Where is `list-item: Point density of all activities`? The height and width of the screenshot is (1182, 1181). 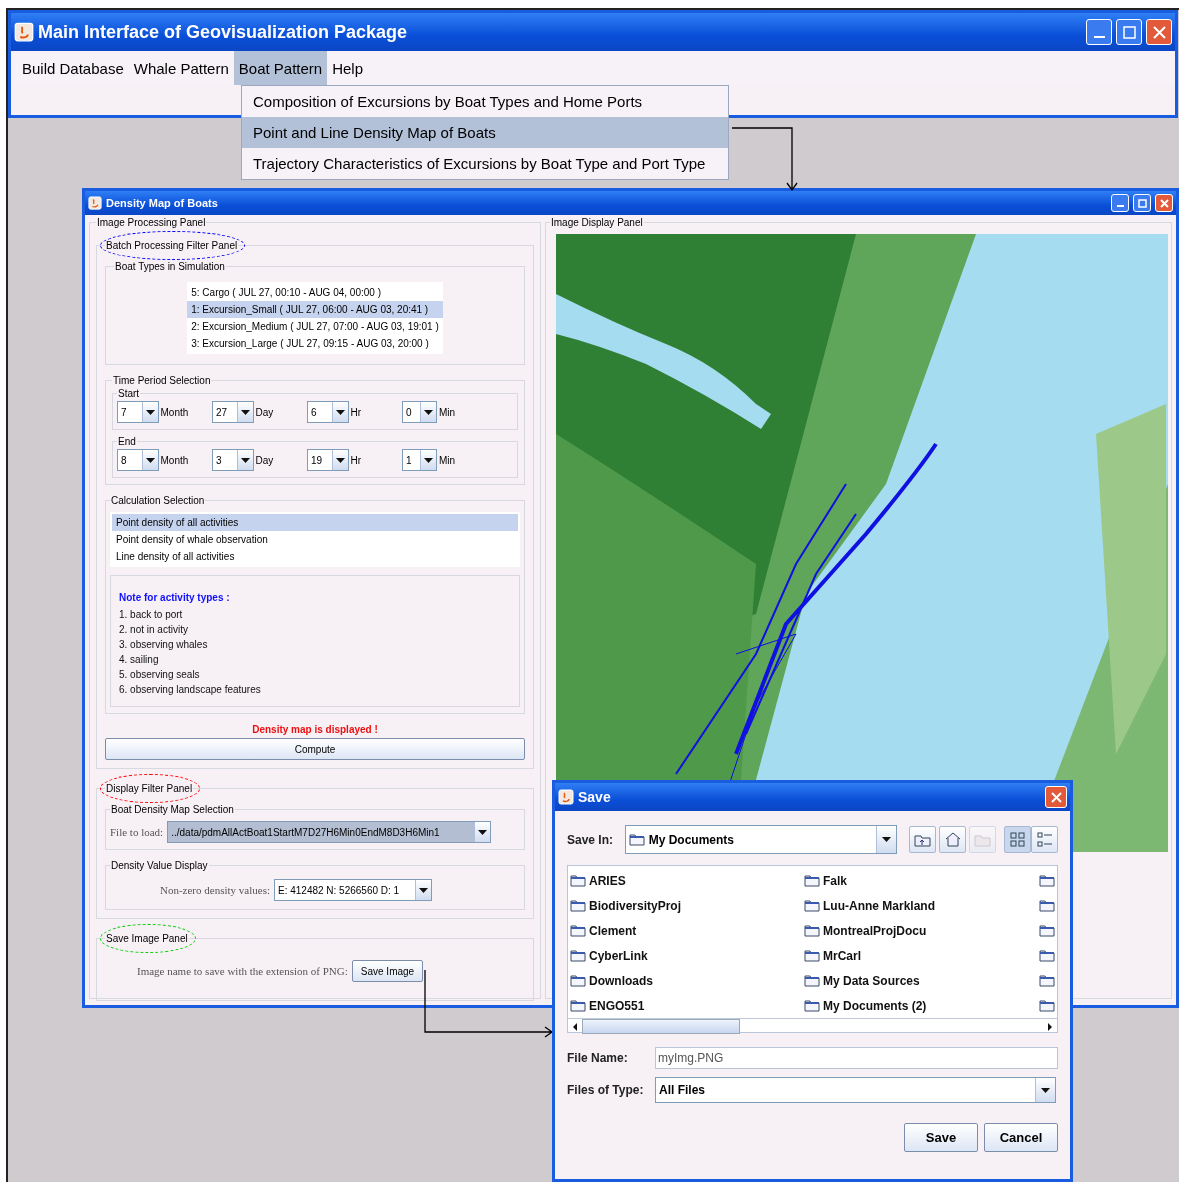
list-item: Point density of all activities is located at coordinates (315, 522).